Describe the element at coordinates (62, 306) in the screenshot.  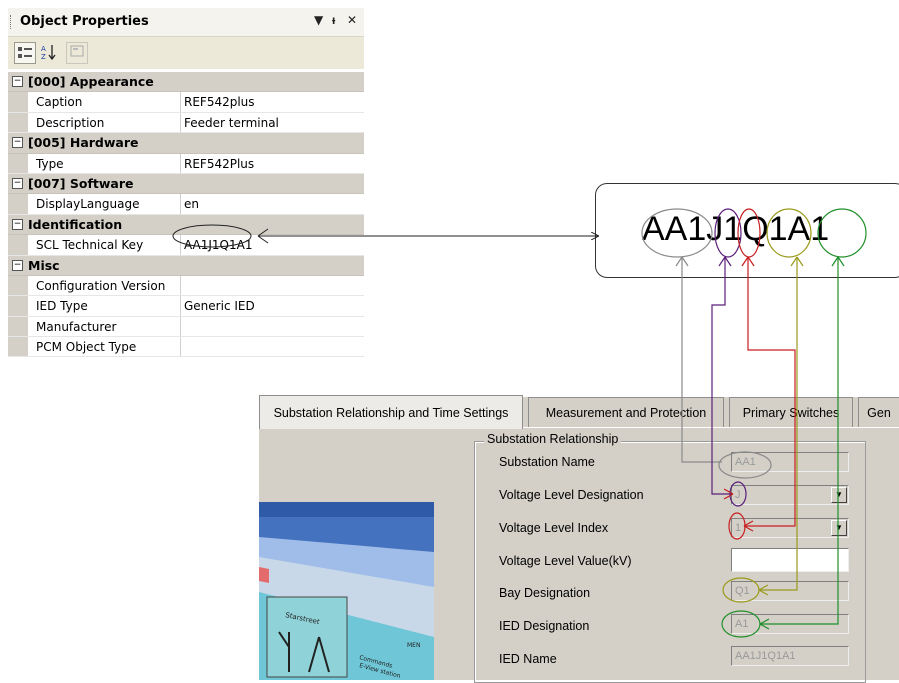
I see `property-name: IED Type` at that location.